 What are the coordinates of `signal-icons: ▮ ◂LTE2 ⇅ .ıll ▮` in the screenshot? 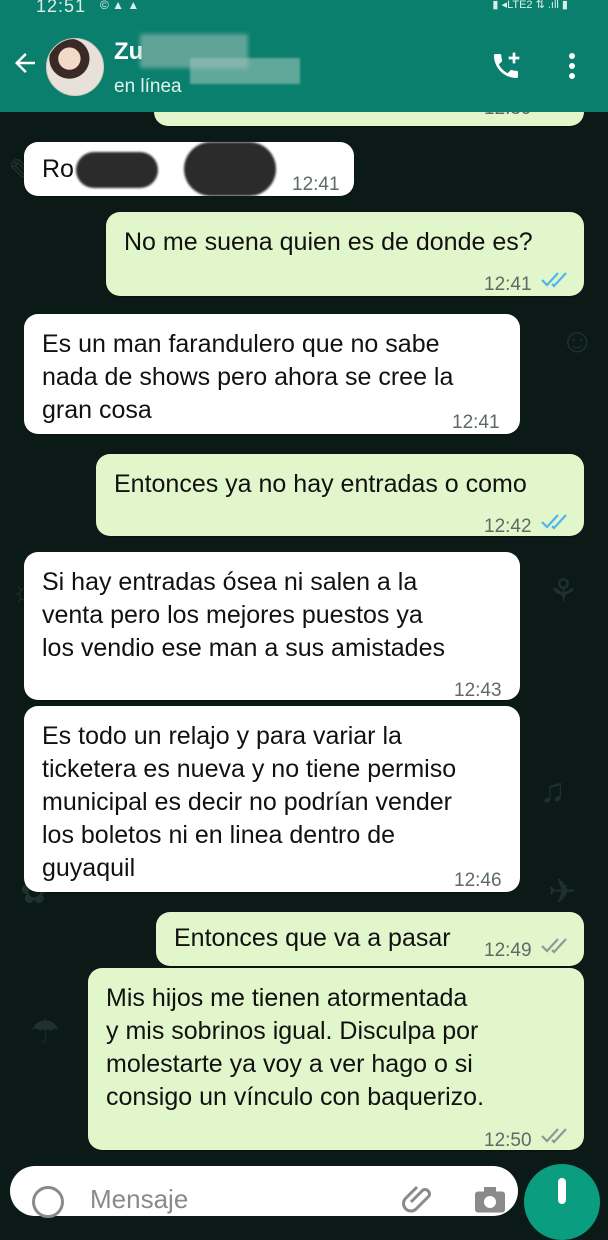 It's located at (530, 5).